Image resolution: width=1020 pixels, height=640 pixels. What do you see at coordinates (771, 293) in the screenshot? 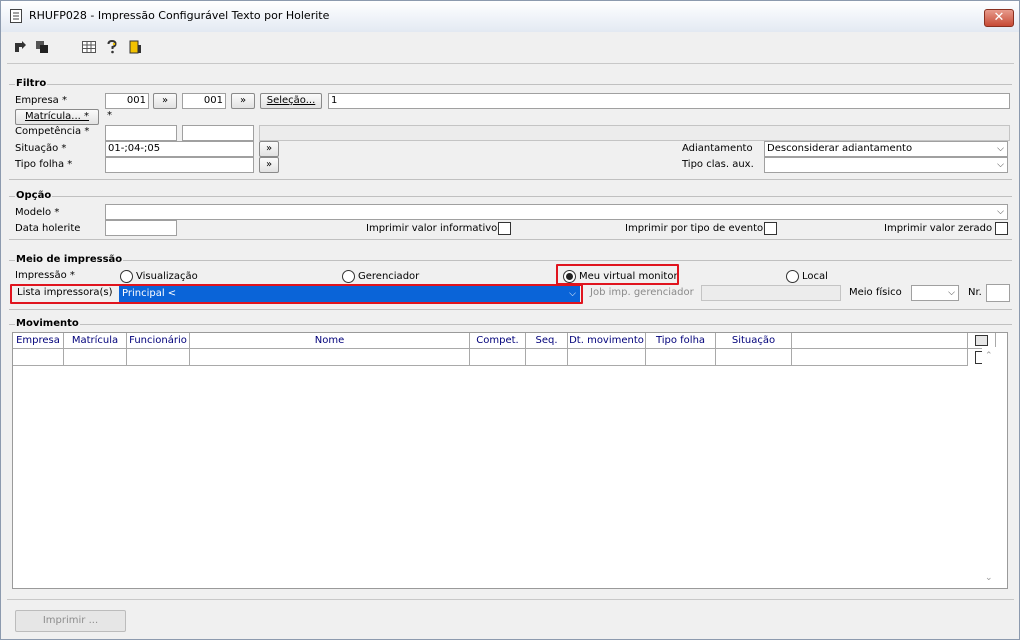
I see `job-gerenciador-field` at bounding box center [771, 293].